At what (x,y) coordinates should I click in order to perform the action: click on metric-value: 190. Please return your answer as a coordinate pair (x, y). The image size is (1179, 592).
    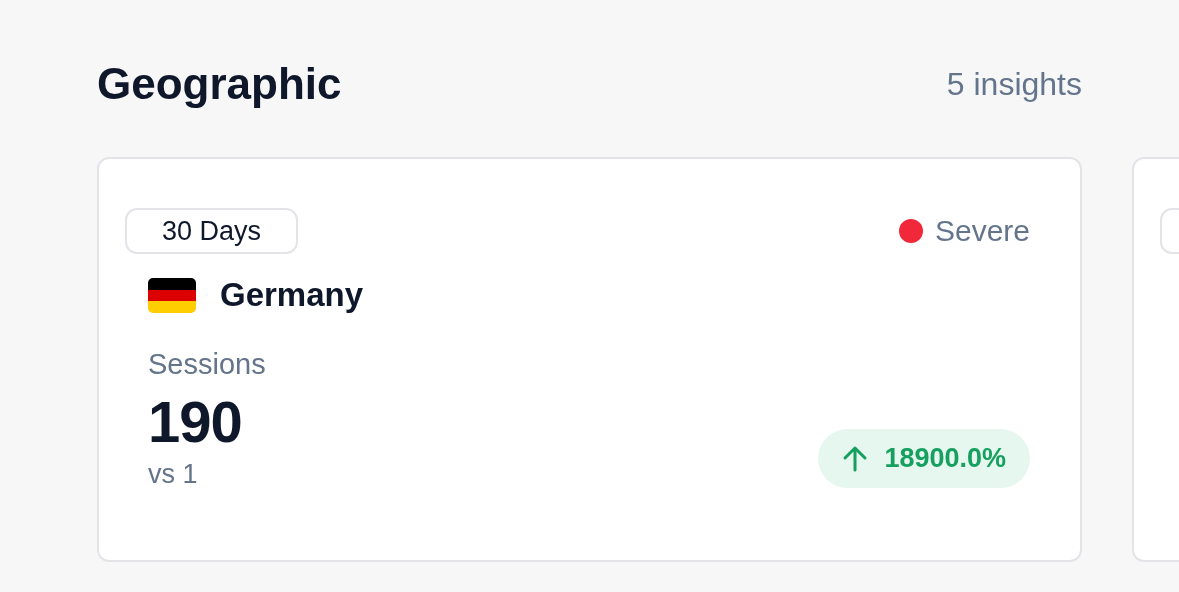
    Looking at the image, I should click on (195, 422).